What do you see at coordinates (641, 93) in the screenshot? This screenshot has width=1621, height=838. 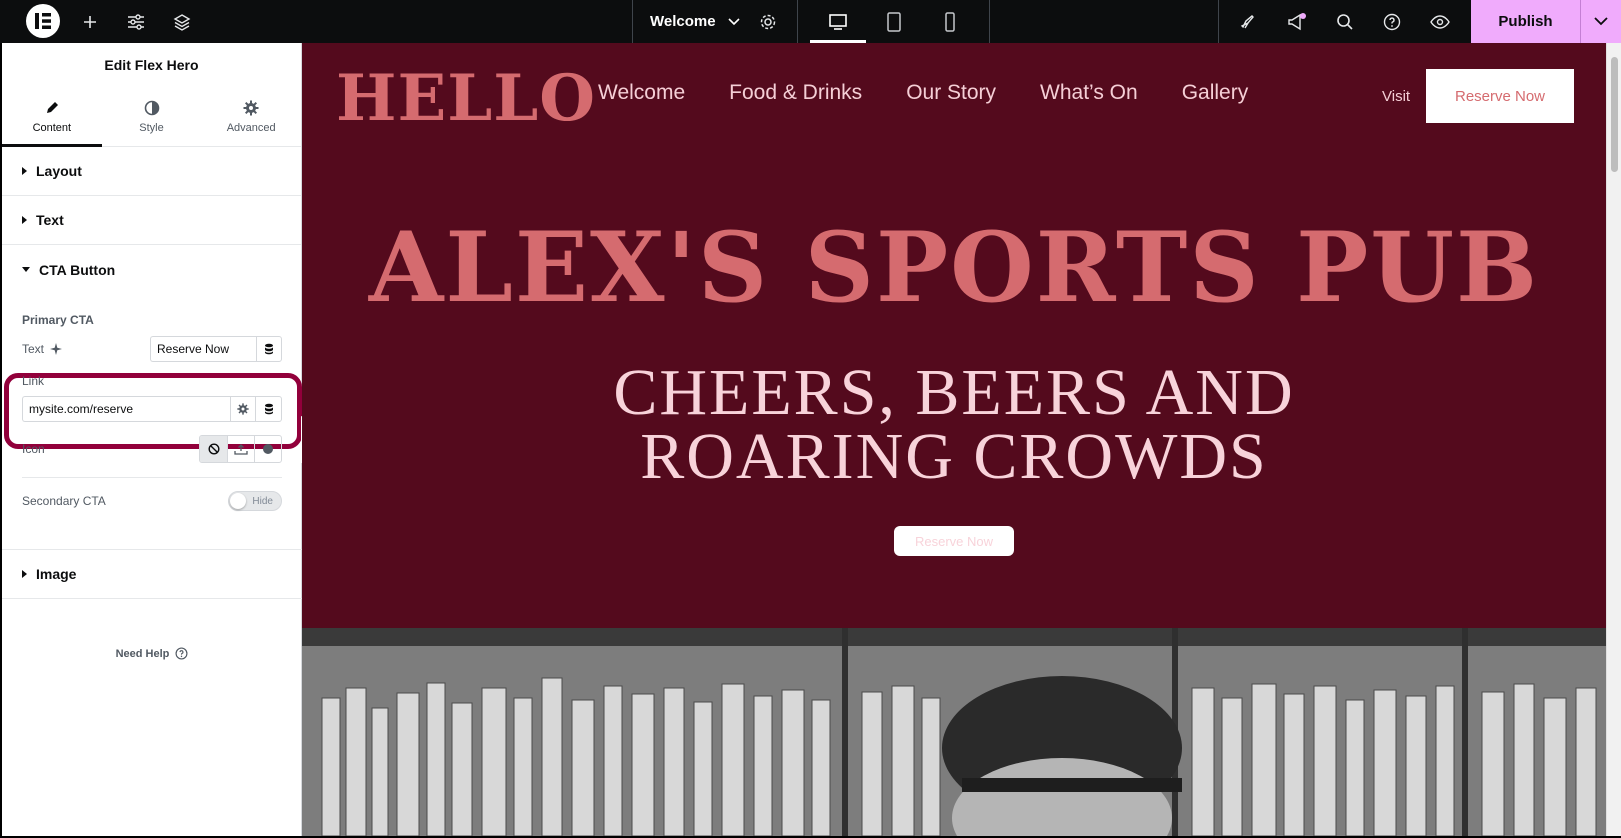 I see `nav-item-welcome: Welcome` at bounding box center [641, 93].